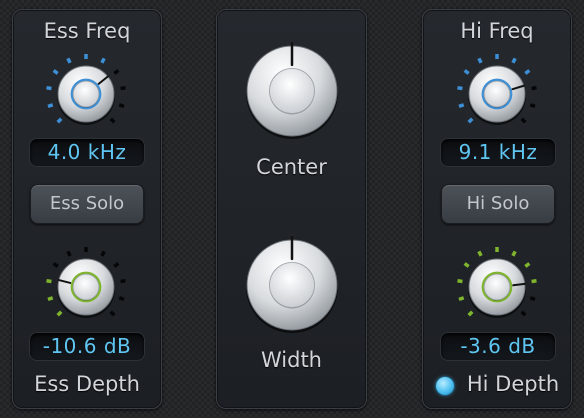  Describe the element at coordinates (513, 384) in the screenshot. I see `hi-depth-label: Hi Depth` at that location.